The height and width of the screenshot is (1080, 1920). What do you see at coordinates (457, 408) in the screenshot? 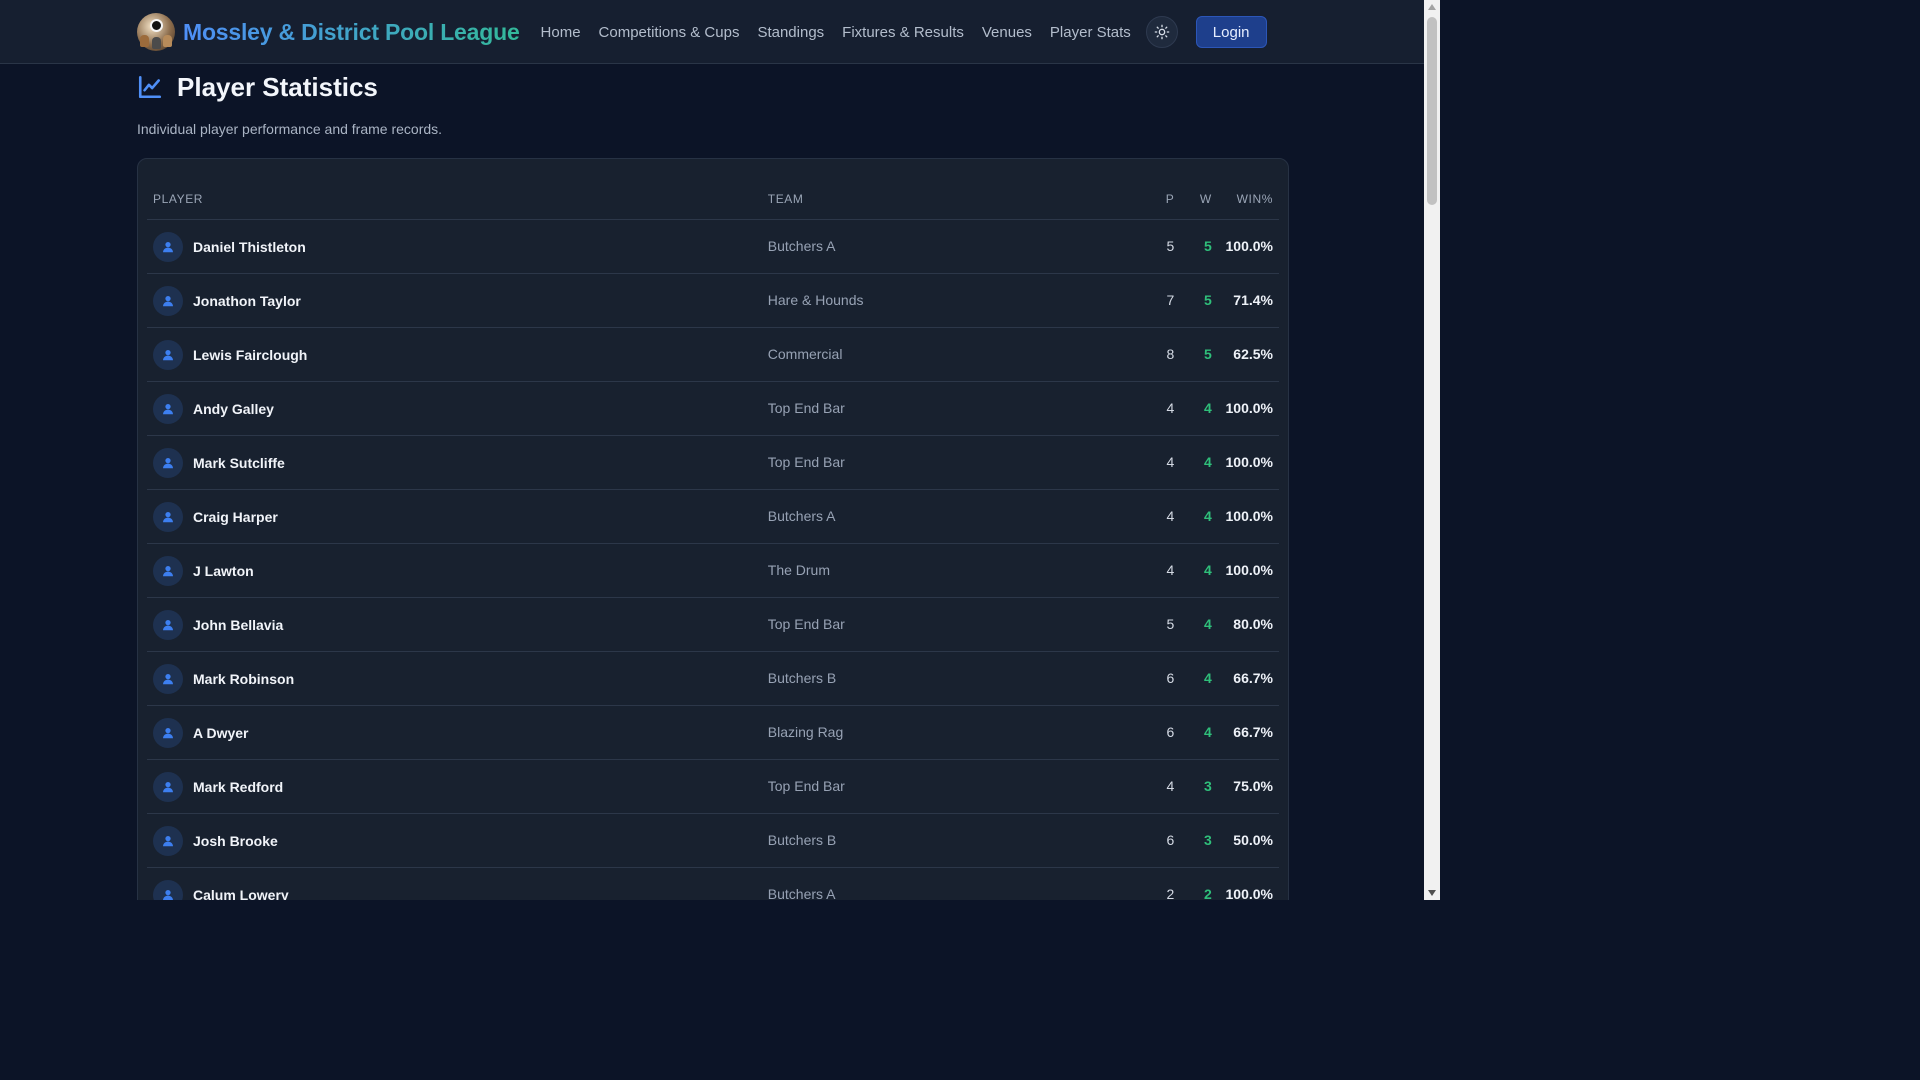
I see `cell-player: Andy Galley` at bounding box center [457, 408].